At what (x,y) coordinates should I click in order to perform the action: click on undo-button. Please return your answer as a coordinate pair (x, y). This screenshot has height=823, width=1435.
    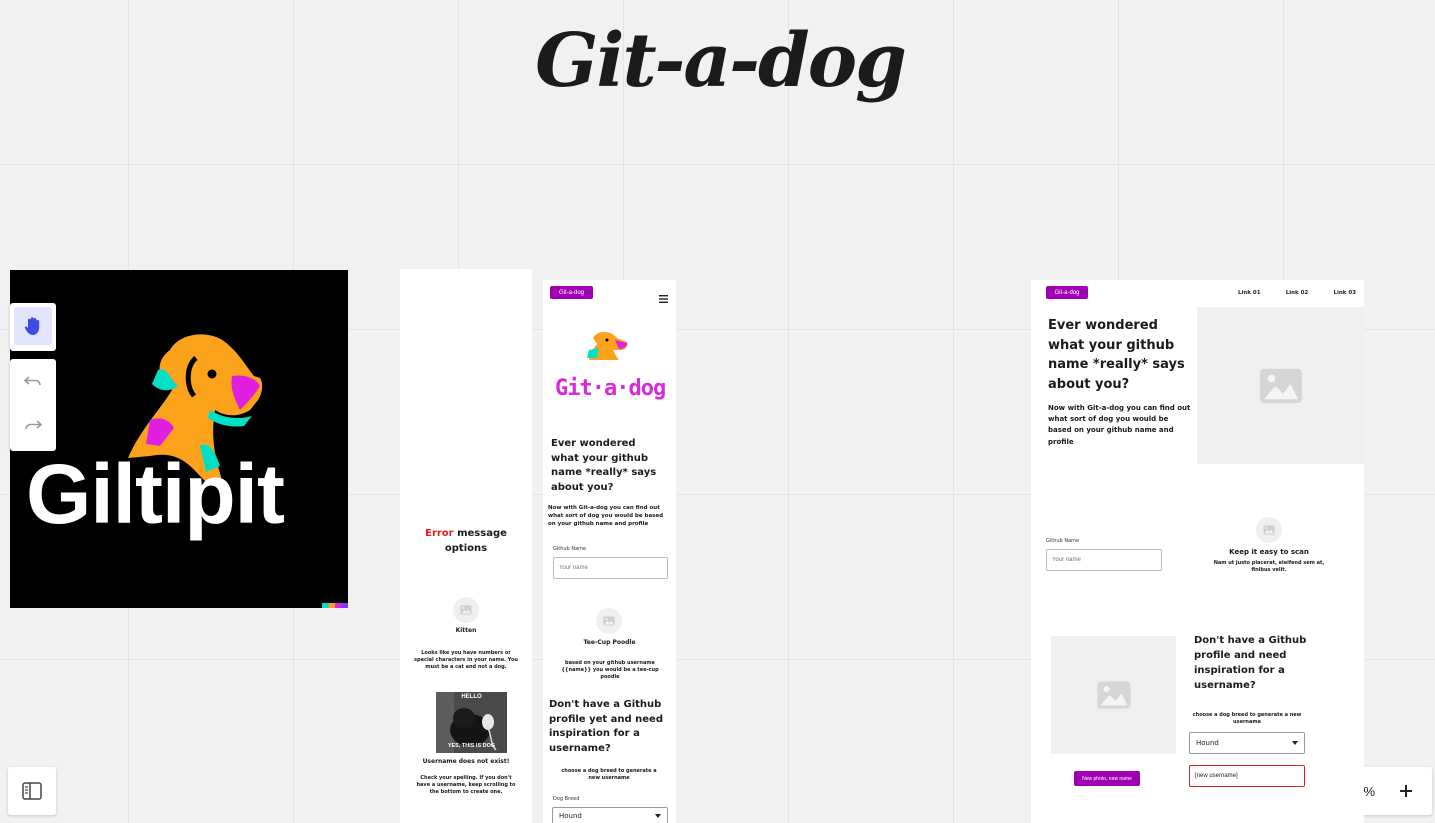
    Looking at the image, I should click on (33, 381).